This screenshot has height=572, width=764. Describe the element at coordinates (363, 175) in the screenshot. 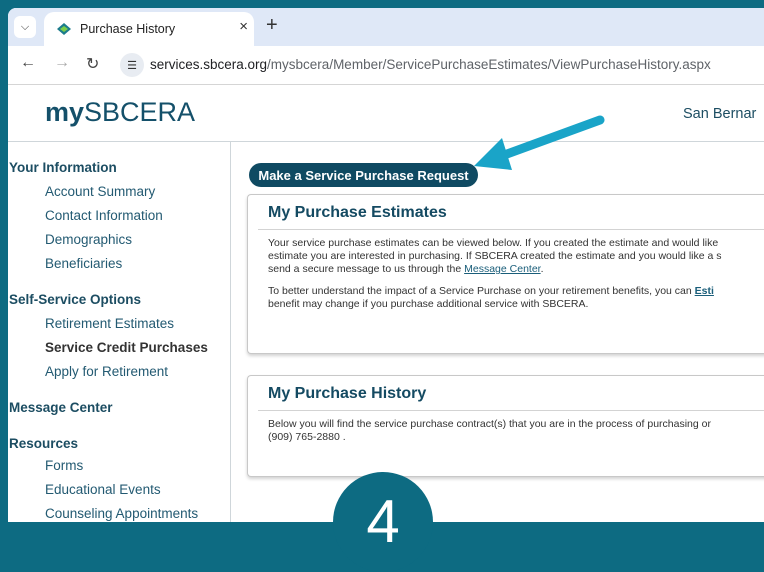

I see `service-purchase-request-button: Make a Service Purchase Request` at that location.